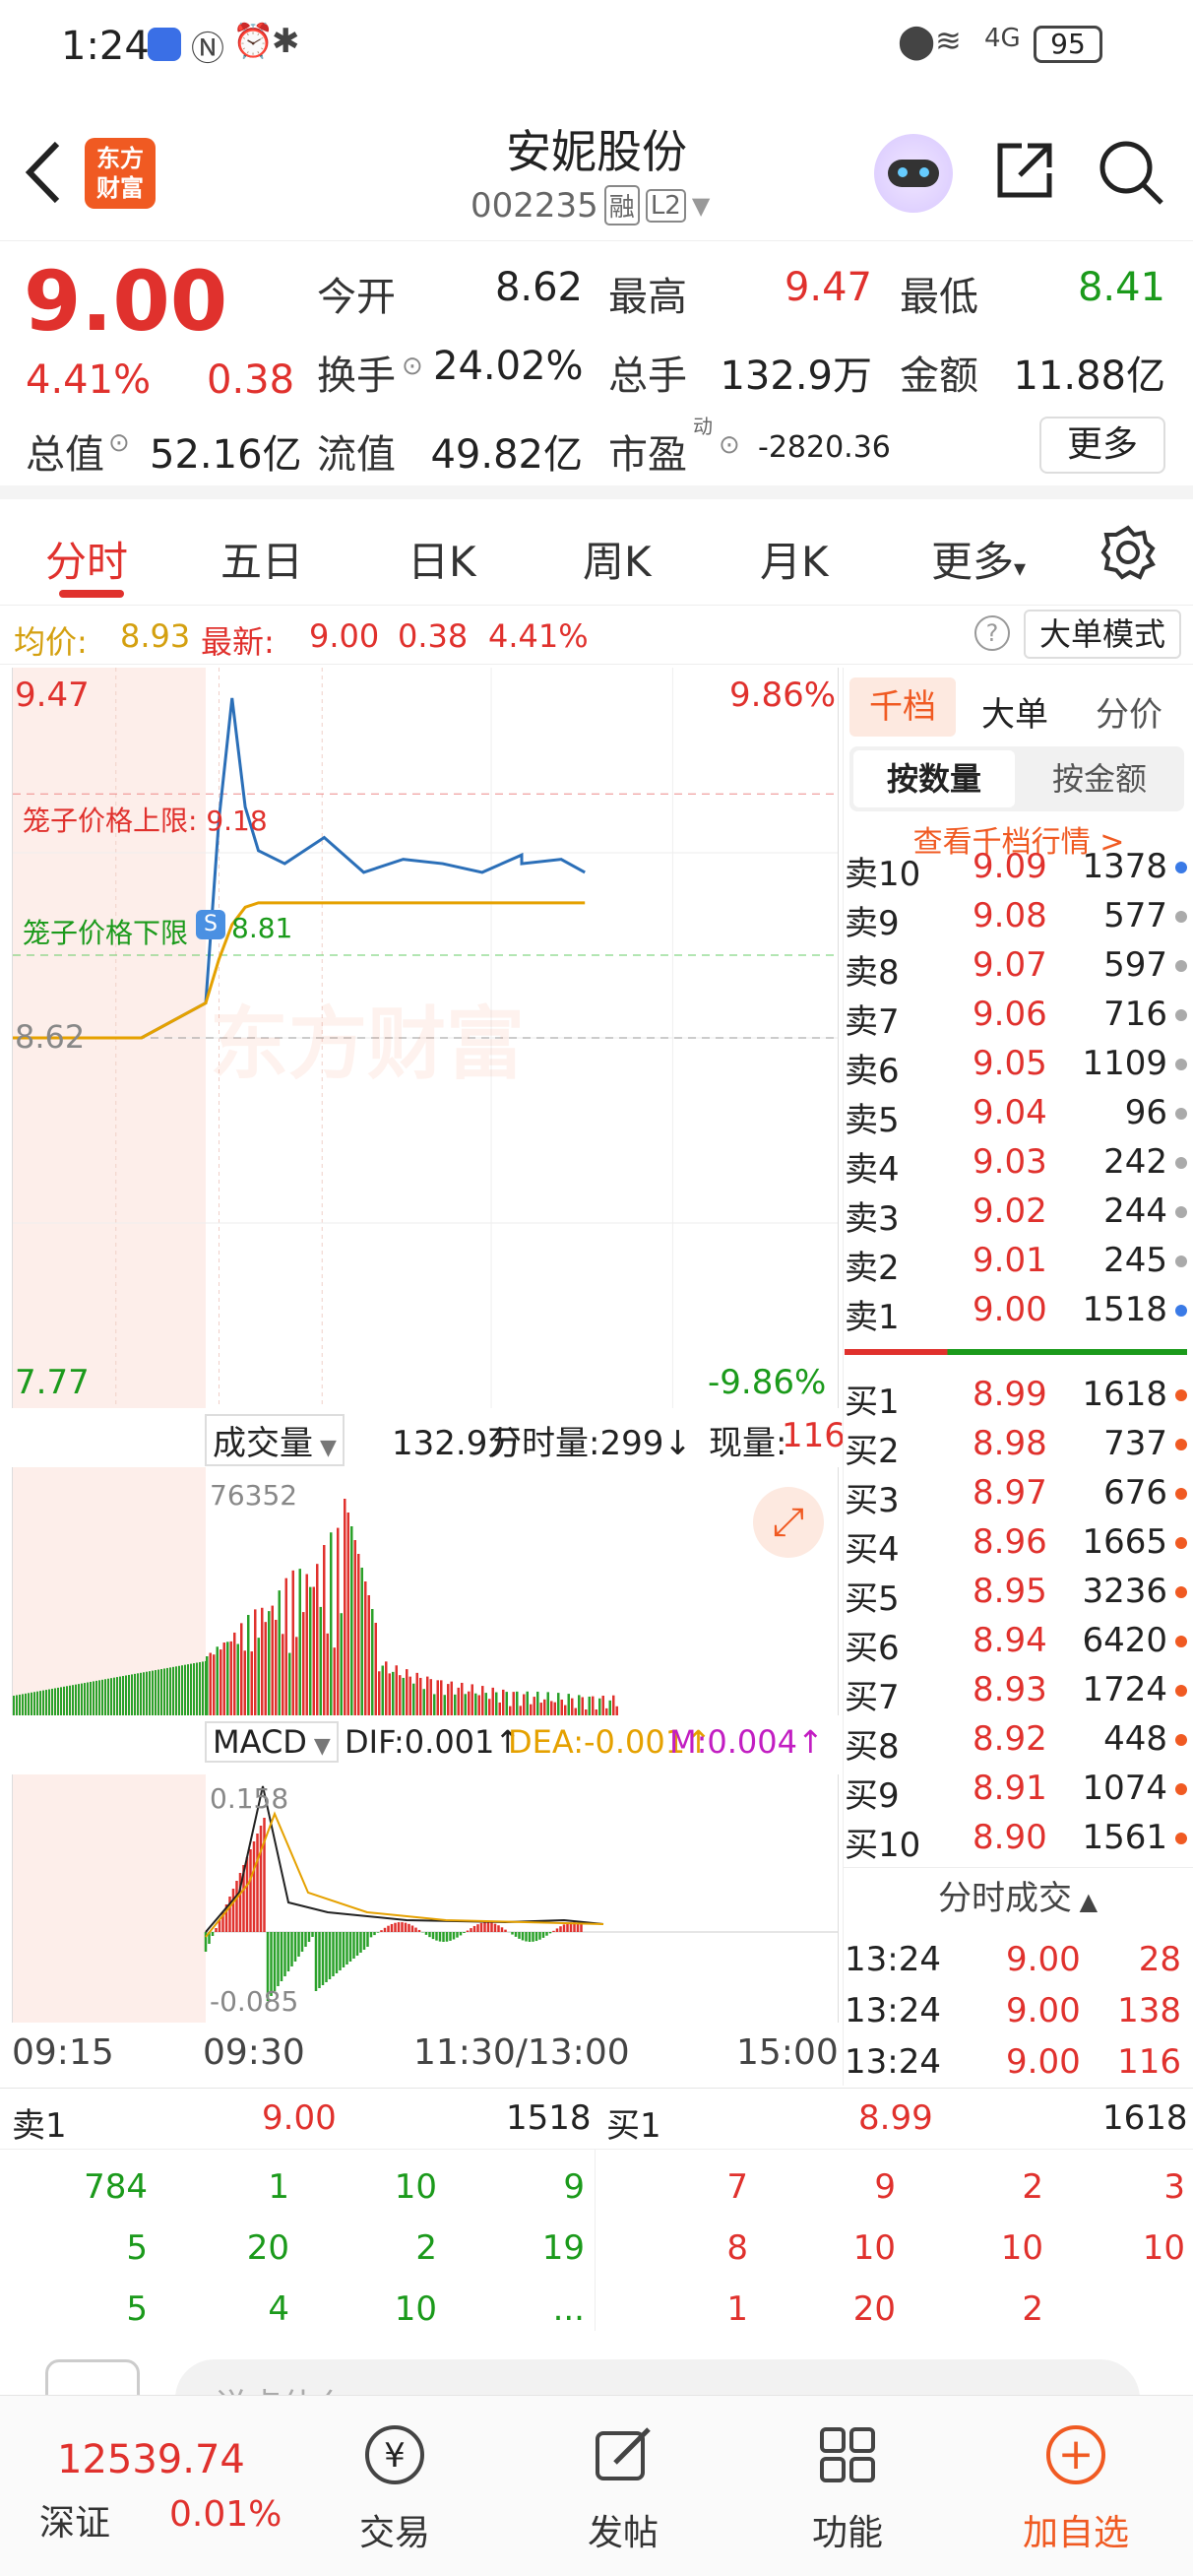 This screenshot has width=1193, height=2576. I want to click on ask-row: 卖10 9.09 1378, so click(1017, 868).